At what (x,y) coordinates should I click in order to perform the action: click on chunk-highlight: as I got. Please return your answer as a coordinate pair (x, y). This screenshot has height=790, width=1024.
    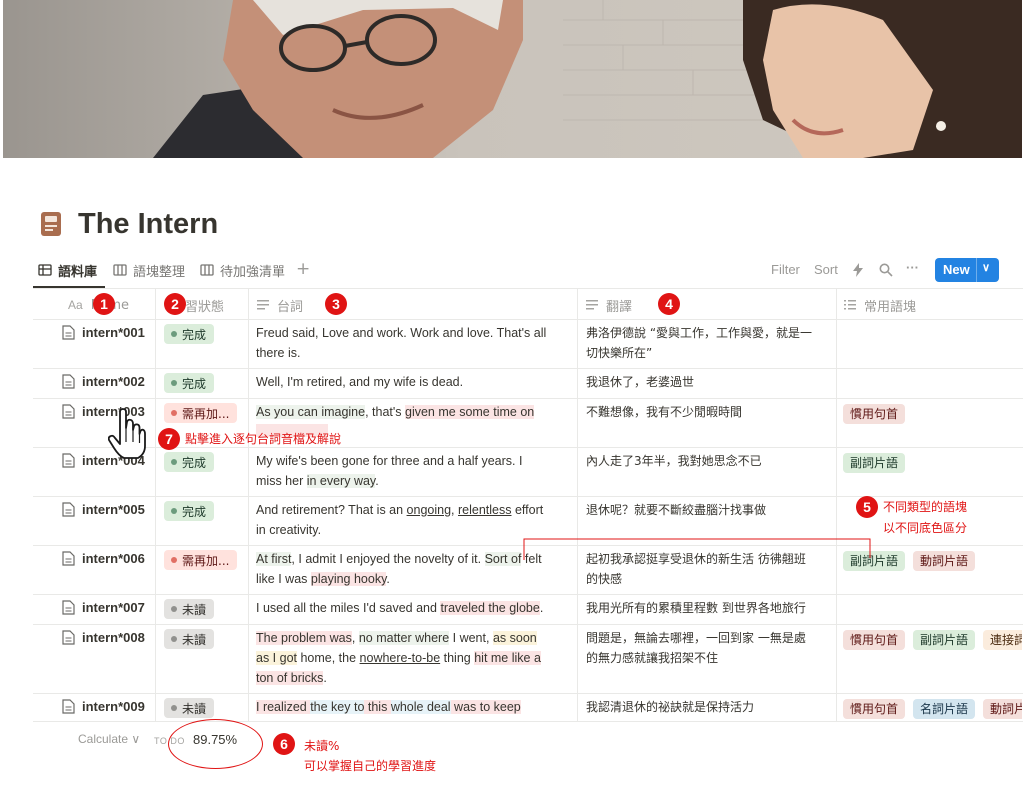
    Looking at the image, I should click on (276, 658).